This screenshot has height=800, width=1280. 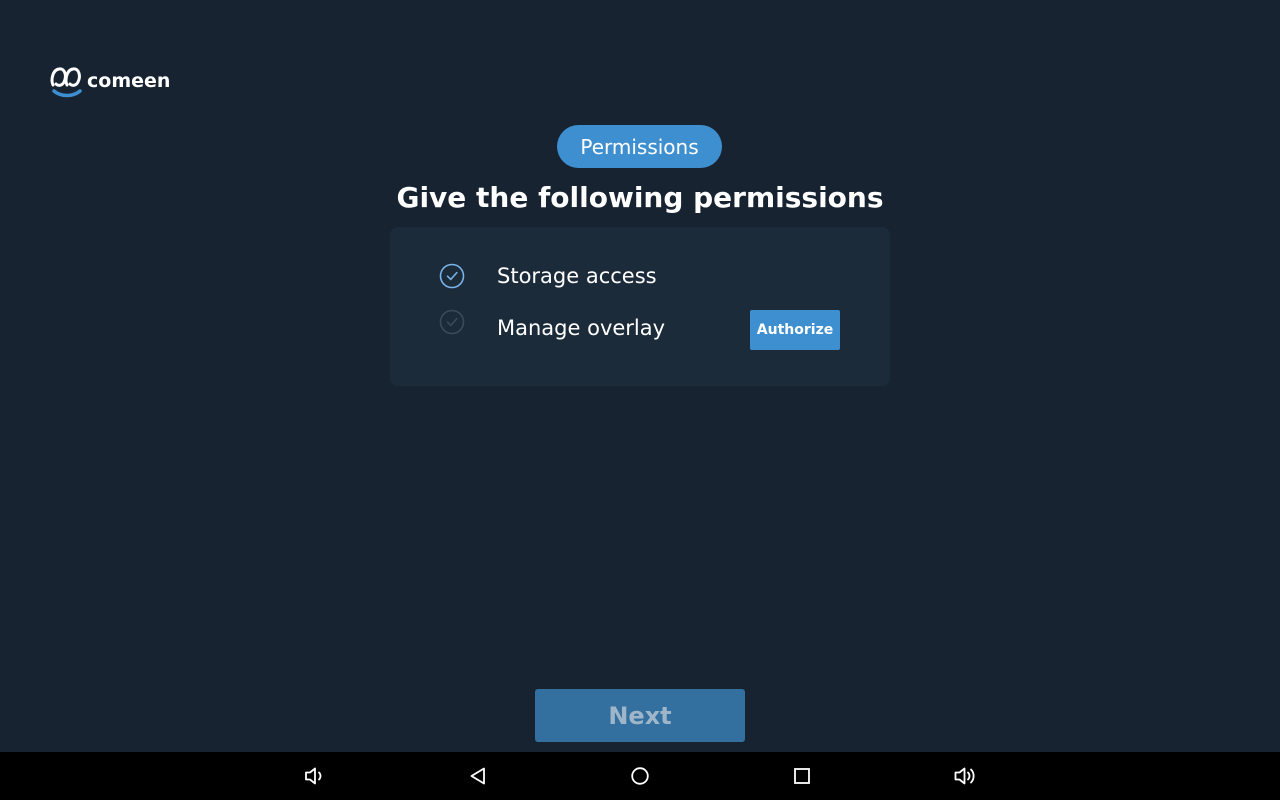 What do you see at coordinates (640, 306) in the screenshot?
I see `permissions-card: Storage access Manage overlay Authorize` at bounding box center [640, 306].